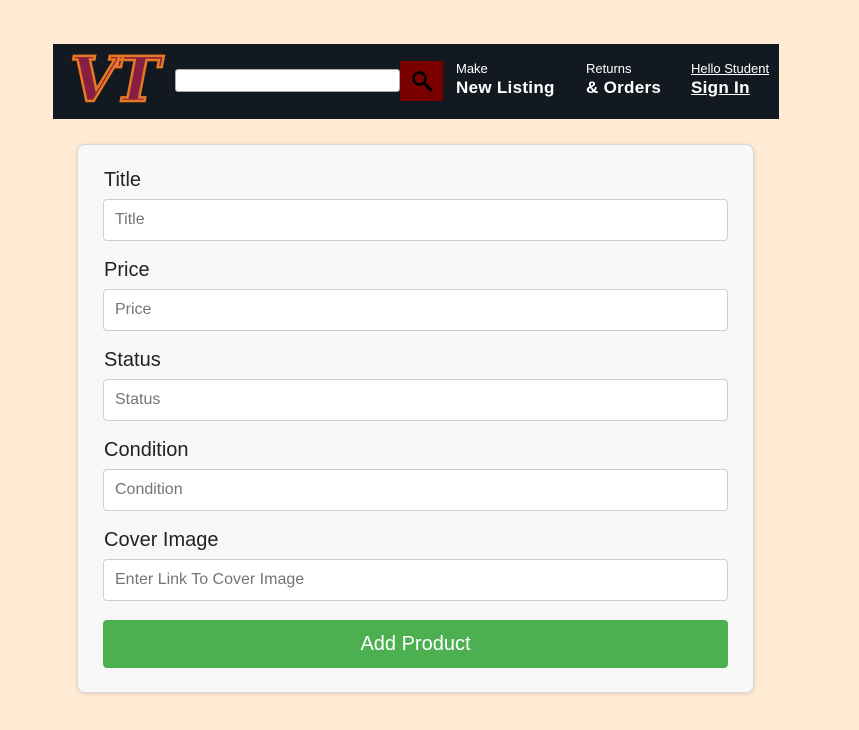  What do you see at coordinates (609, 68) in the screenshot?
I see `returns-small-label: Returns` at bounding box center [609, 68].